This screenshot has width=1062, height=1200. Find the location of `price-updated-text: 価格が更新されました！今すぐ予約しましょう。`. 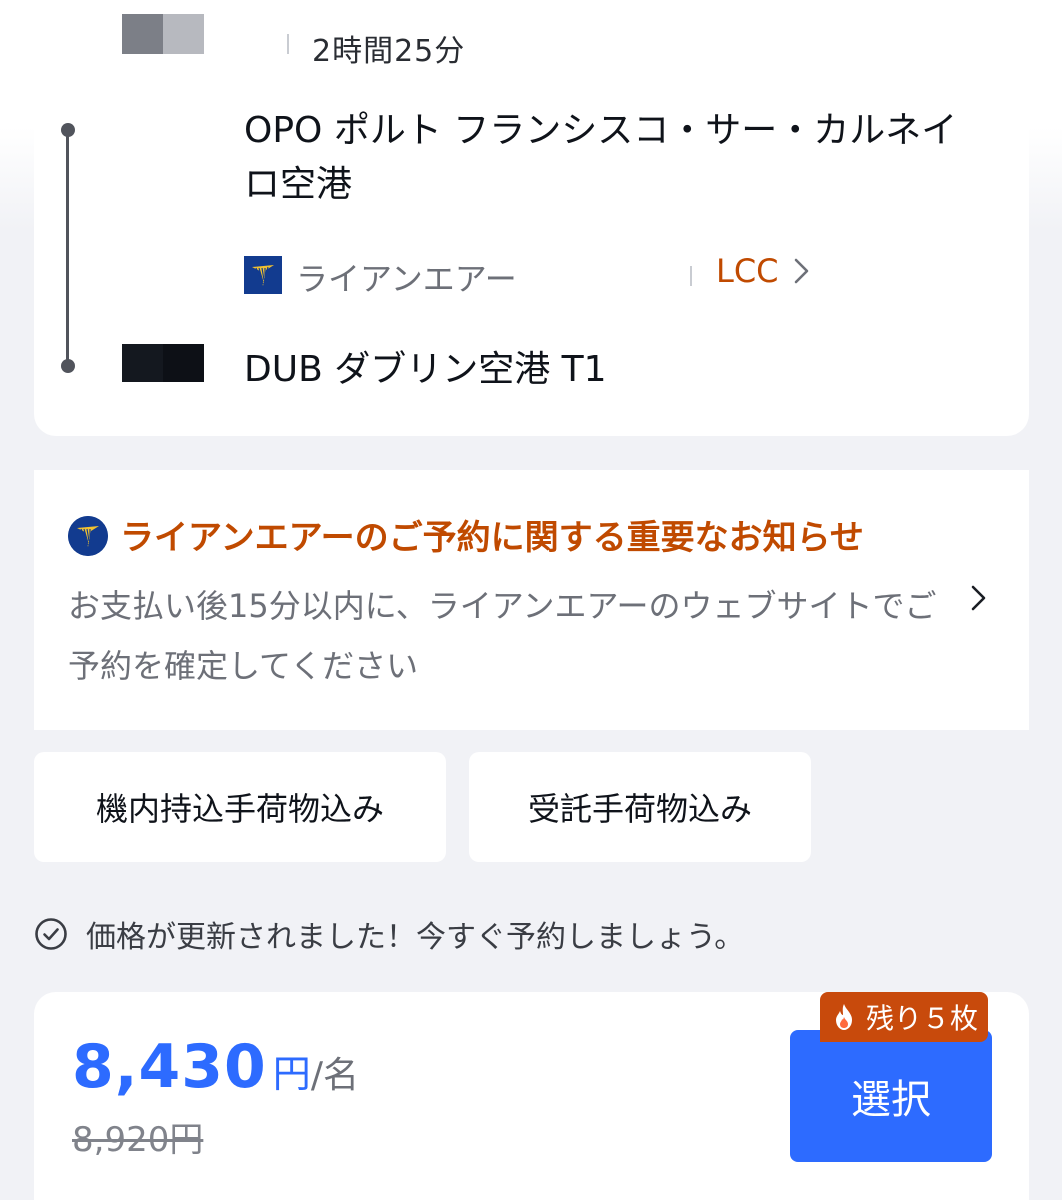

price-updated-text: 価格が更新されました！今すぐ予約しましょう。 is located at coordinates (415, 937).